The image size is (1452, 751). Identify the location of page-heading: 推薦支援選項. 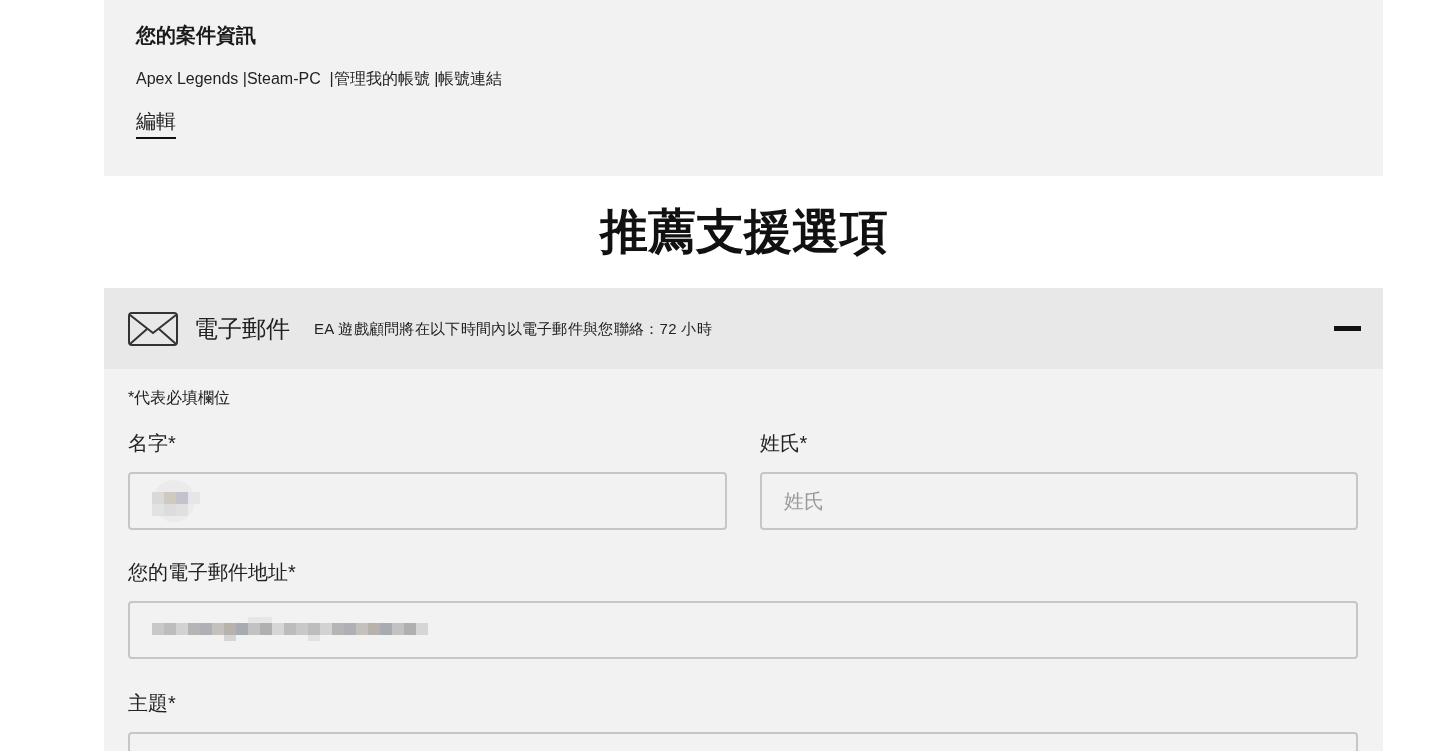
(743, 232).